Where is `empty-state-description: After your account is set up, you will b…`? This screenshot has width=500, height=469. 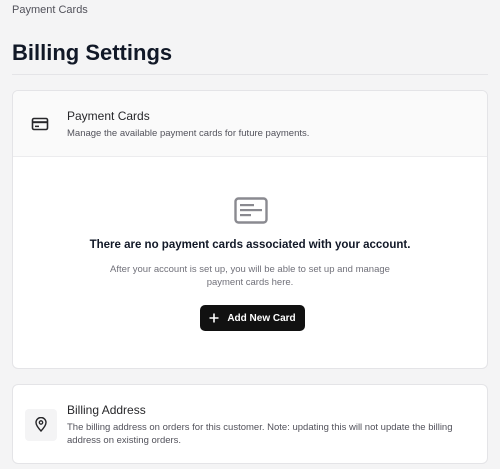
empty-state-description: After your account is set up, you will b… is located at coordinates (250, 276).